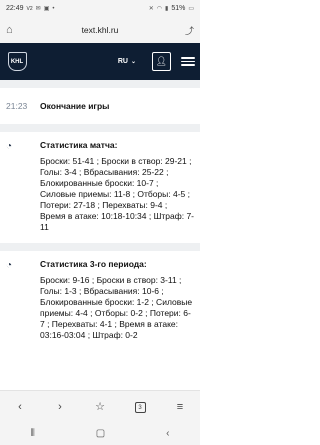  I want to click on carrier-label: V2, so click(29, 8).